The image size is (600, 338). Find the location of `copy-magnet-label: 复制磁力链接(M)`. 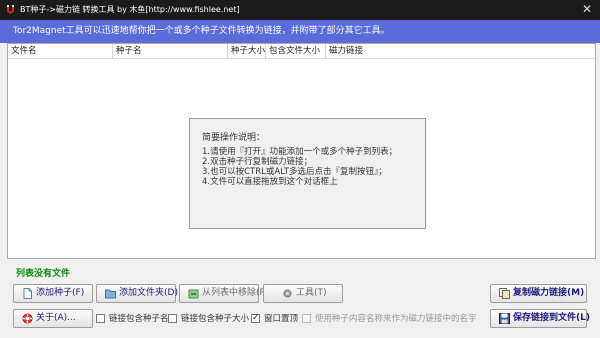

copy-magnet-label: 复制磁力链接(M) is located at coordinates (549, 293).